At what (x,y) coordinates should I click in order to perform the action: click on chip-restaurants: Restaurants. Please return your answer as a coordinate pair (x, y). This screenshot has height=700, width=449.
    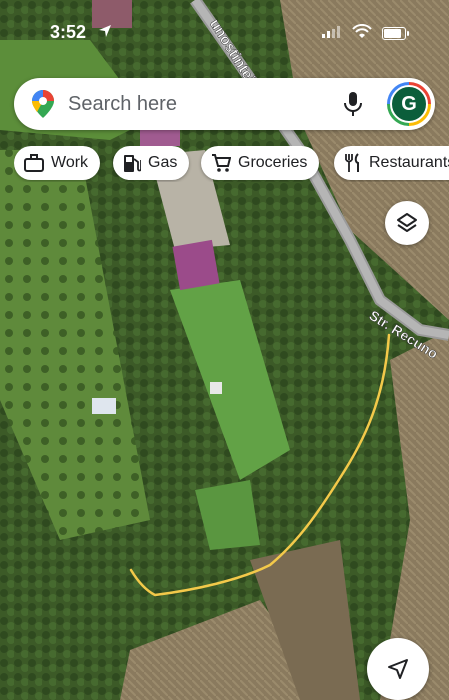
    Looking at the image, I should click on (391, 163).